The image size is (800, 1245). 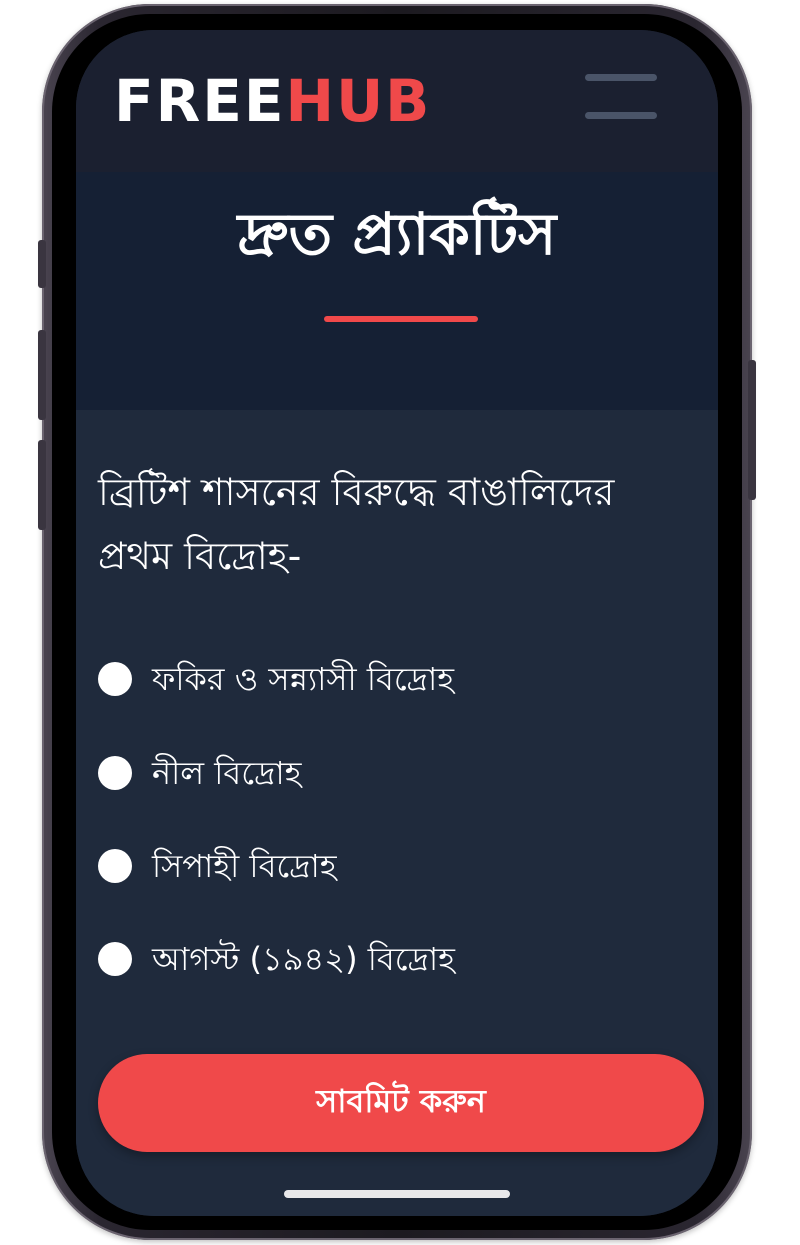 I want to click on page-title: দ্রুত প্র্যাকটিস, so click(x=397, y=234).